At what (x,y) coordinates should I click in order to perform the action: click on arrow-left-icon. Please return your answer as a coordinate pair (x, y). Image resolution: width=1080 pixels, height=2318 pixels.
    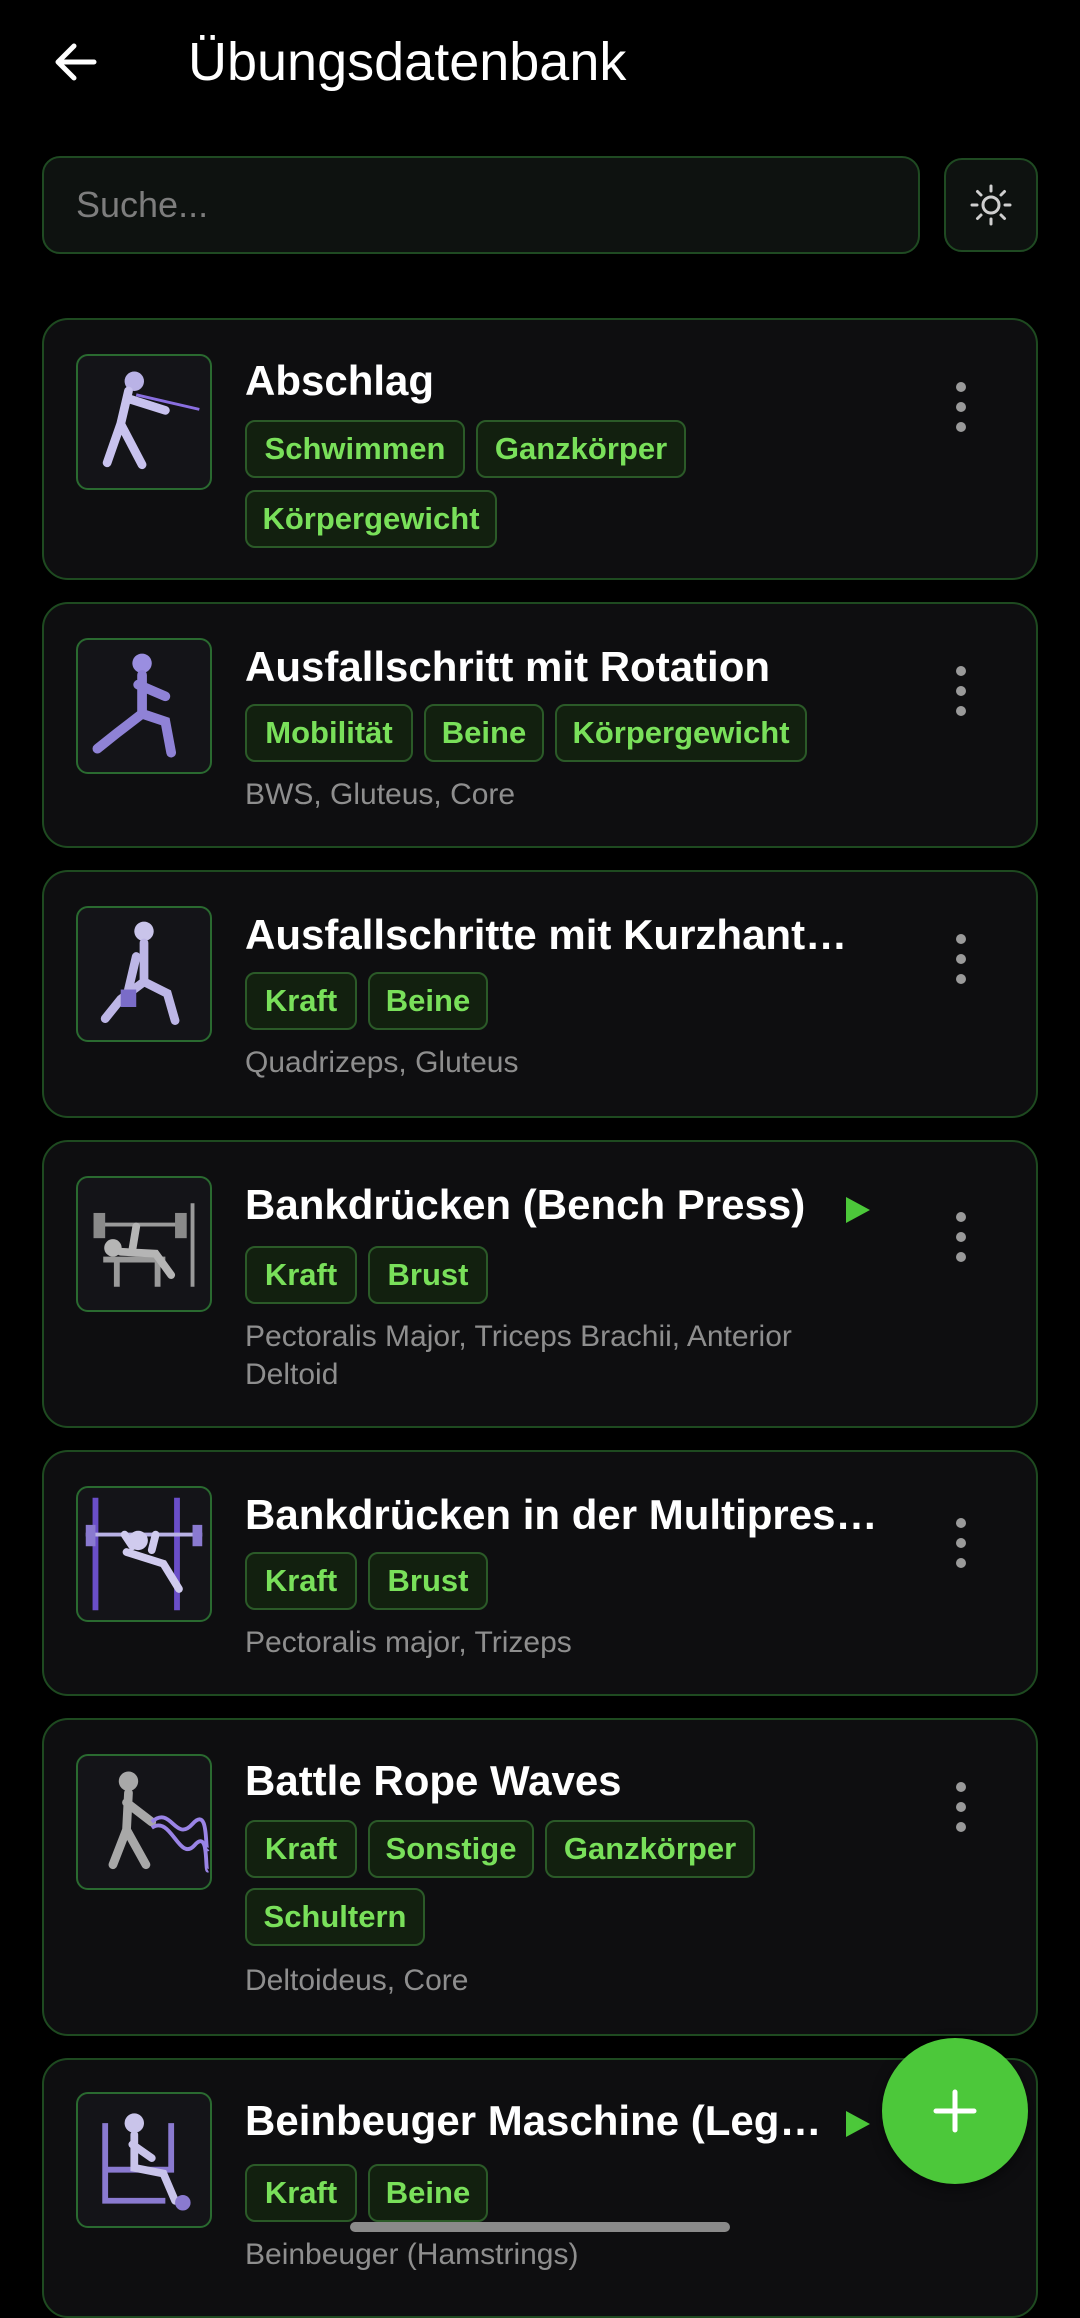
    Looking at the image, I should click on (76, 62).